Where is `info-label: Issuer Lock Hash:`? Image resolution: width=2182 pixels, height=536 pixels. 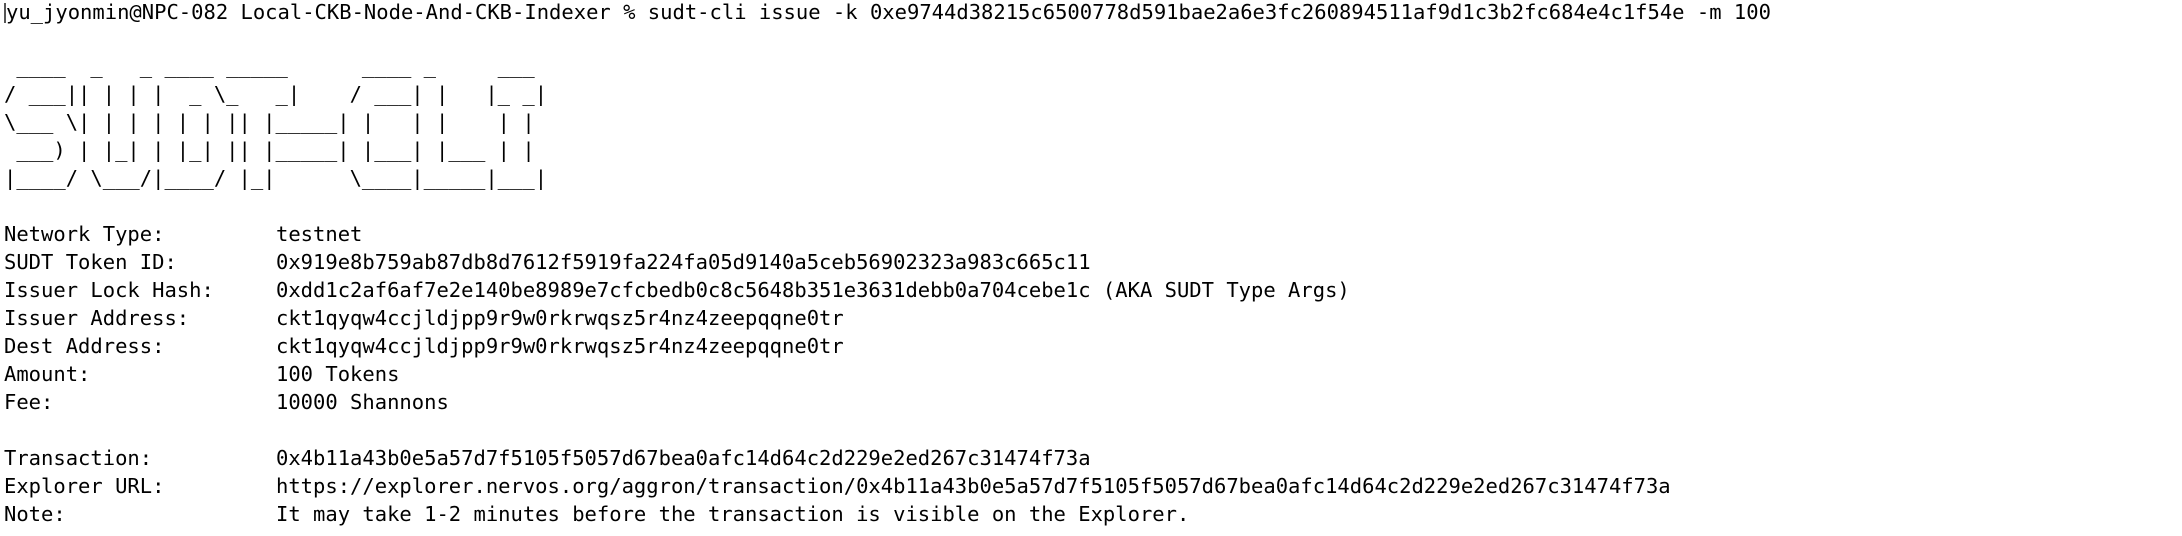
info-label: Issuer Lock Hash: is located at coordinates (109, 290).